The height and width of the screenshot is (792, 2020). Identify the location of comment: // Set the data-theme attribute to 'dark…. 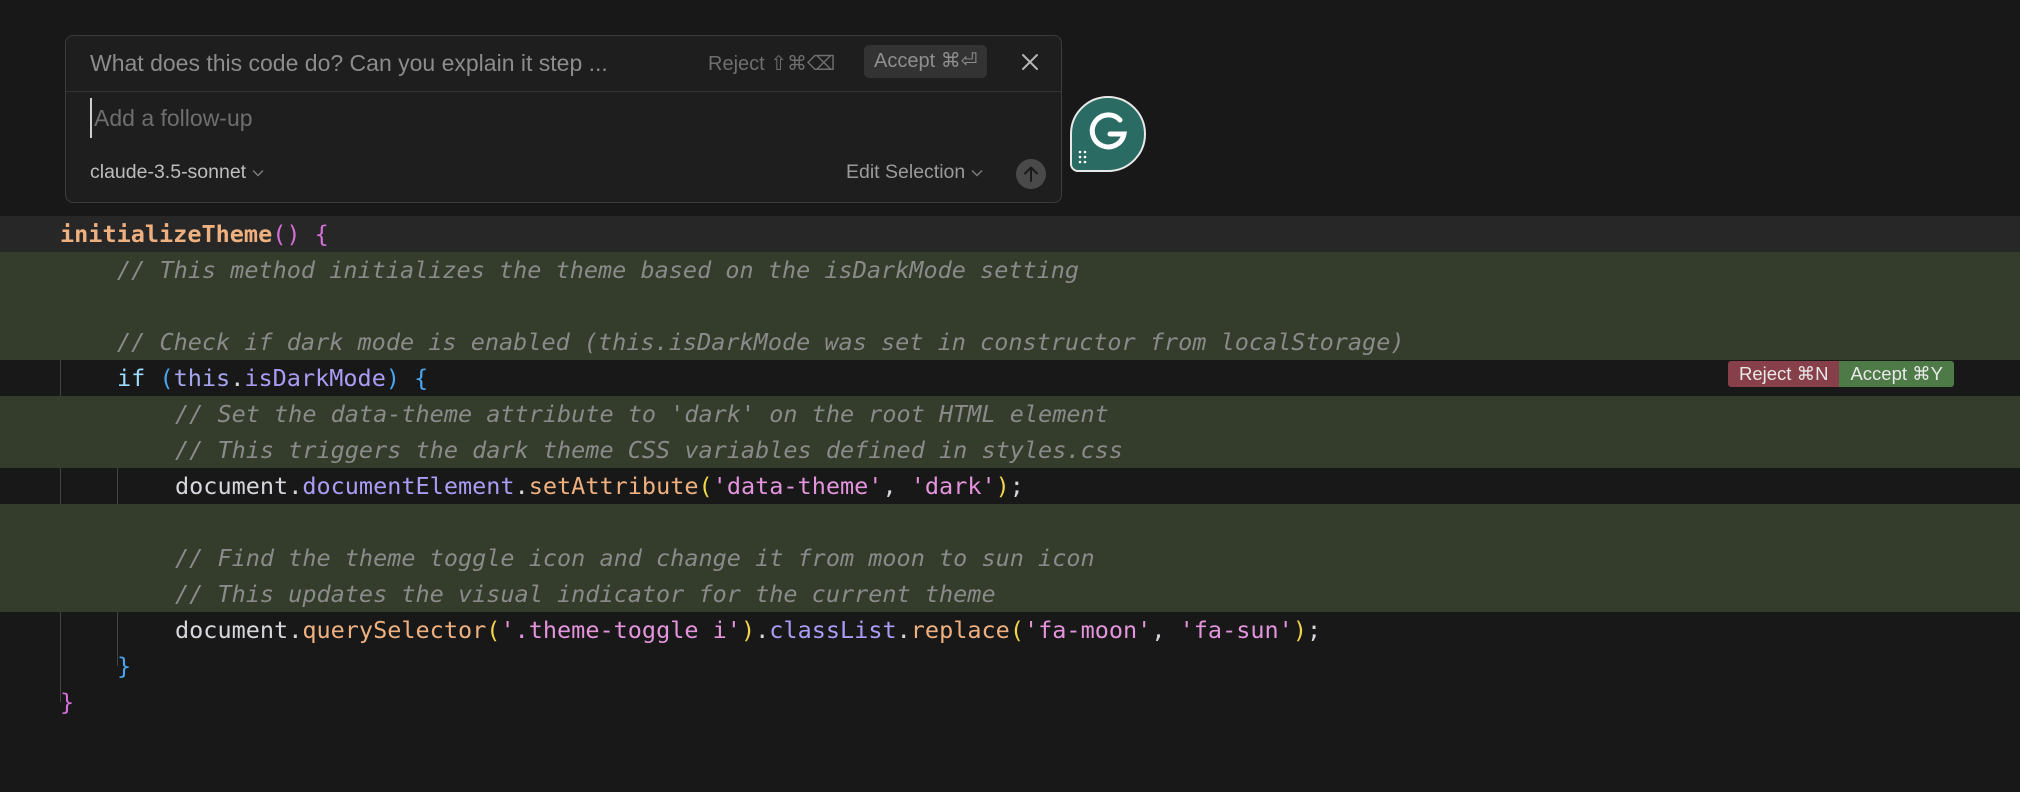
(642, 414).